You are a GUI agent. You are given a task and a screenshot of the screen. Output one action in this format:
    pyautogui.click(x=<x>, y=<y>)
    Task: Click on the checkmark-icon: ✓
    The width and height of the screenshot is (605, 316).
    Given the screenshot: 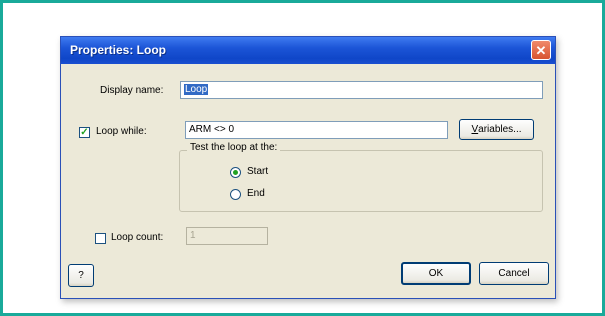 What is the action you would take?
    pyautogui.click(x=84, y=132)
    